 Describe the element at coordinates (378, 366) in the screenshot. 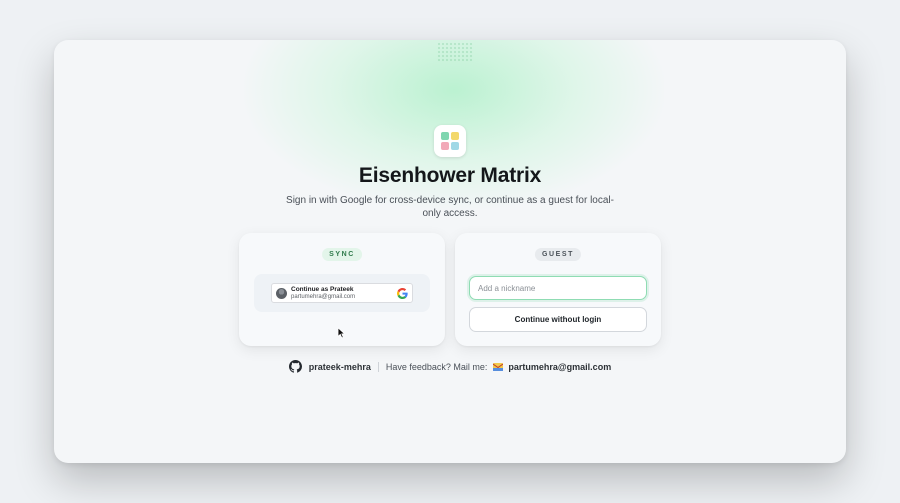

I see `footer-divider` at that location.